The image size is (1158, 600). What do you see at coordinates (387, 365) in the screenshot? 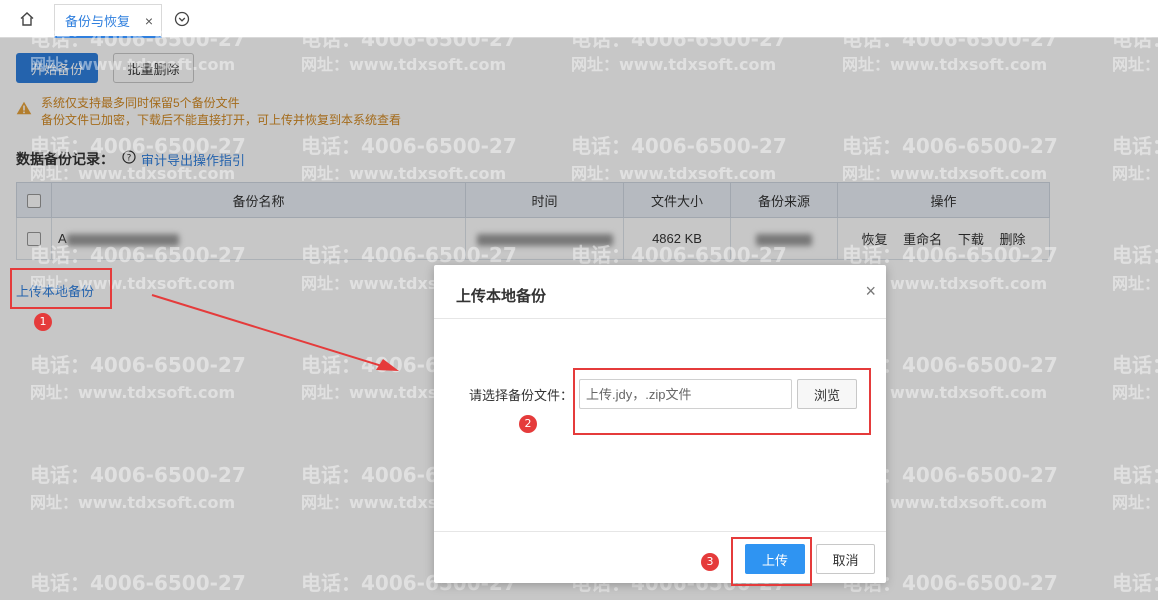
I see `arrow-head` at bounding box center [387, 365].